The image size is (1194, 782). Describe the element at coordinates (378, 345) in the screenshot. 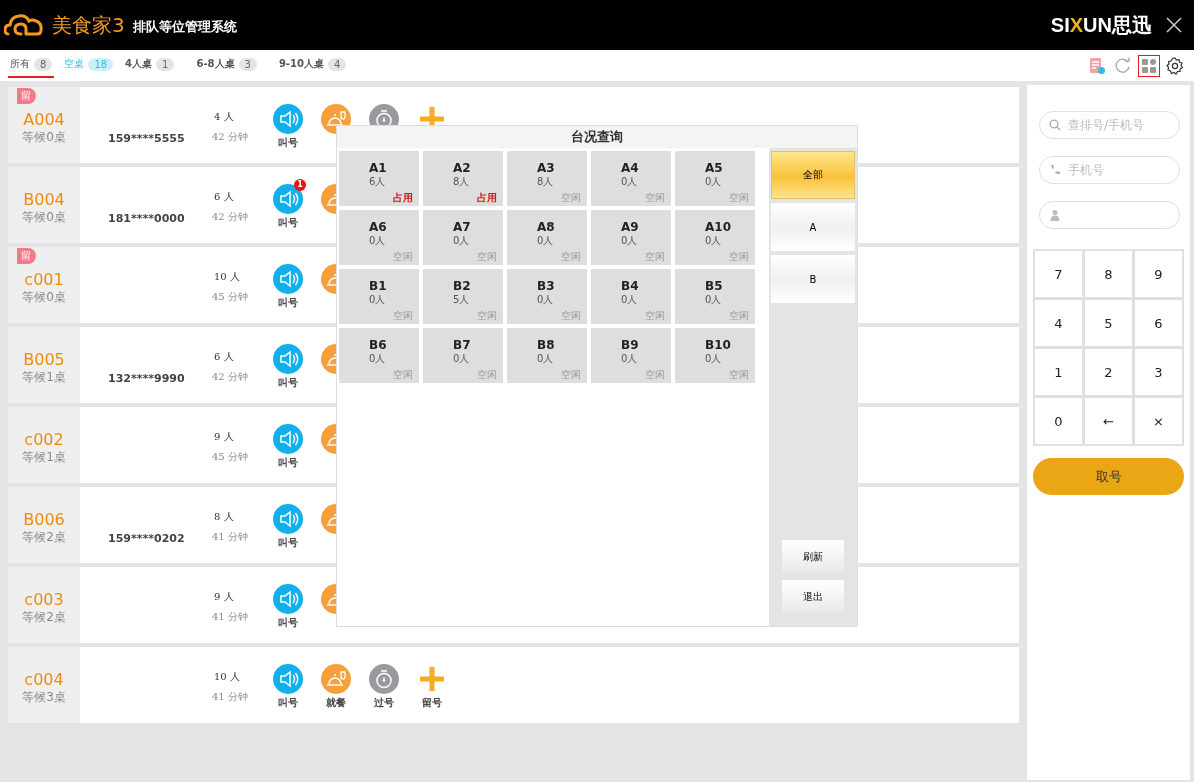

I see `table-name: B6` at that location.